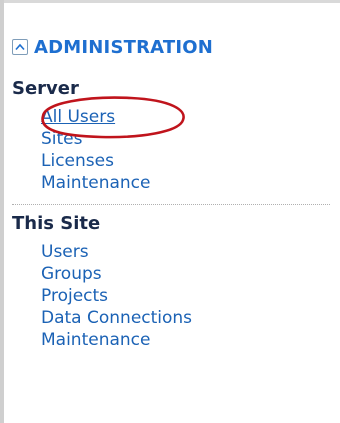  What do you see at coordinates (20, 47) in the screenshot?
I see `chevron-up-icon` at bounding box center [20, 47].